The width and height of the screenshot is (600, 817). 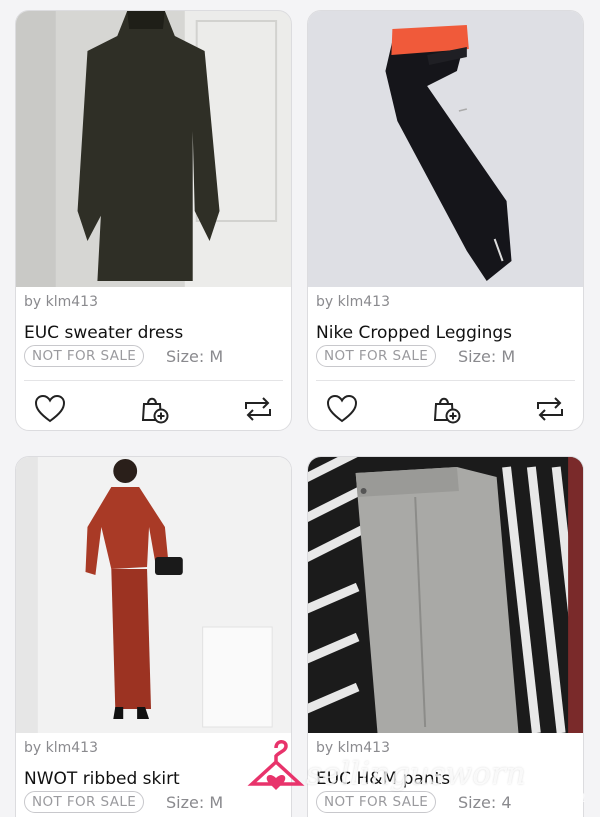 What do you see at coordinates (414, 333) in the screenshot?
I see `product-title: Nike Cropped Leggings` at bounding box center [414, 333].